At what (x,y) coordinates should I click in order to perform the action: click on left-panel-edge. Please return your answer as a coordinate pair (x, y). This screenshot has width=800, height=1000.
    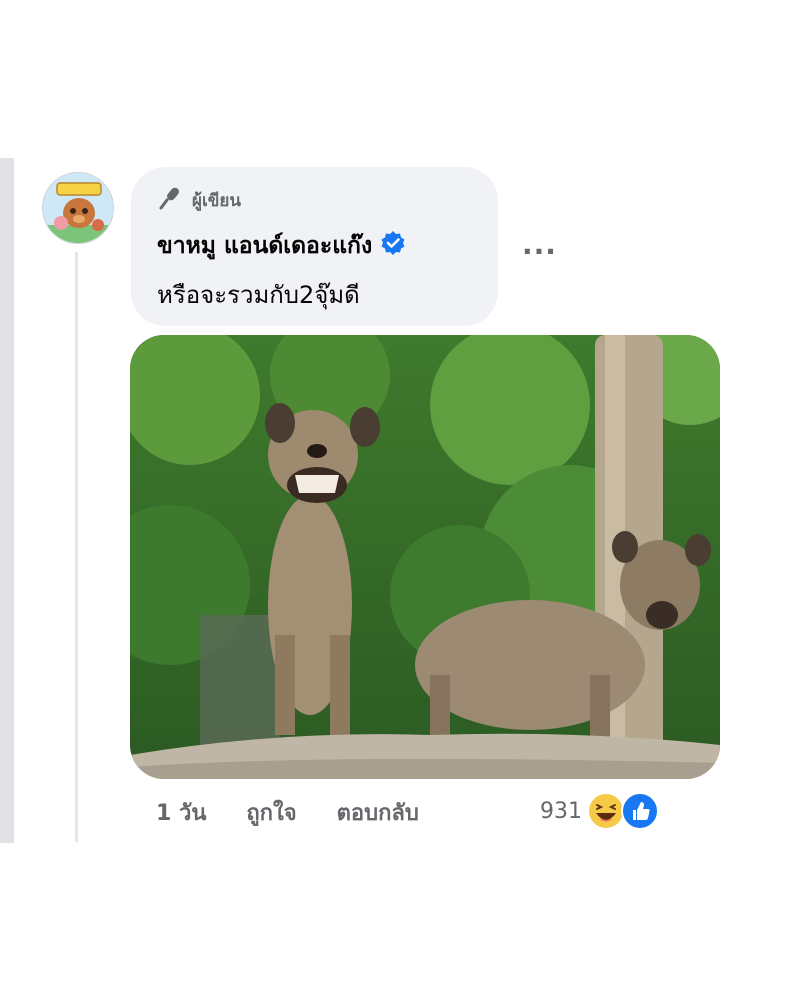
    Looking at the image, I should click on (7, 500).